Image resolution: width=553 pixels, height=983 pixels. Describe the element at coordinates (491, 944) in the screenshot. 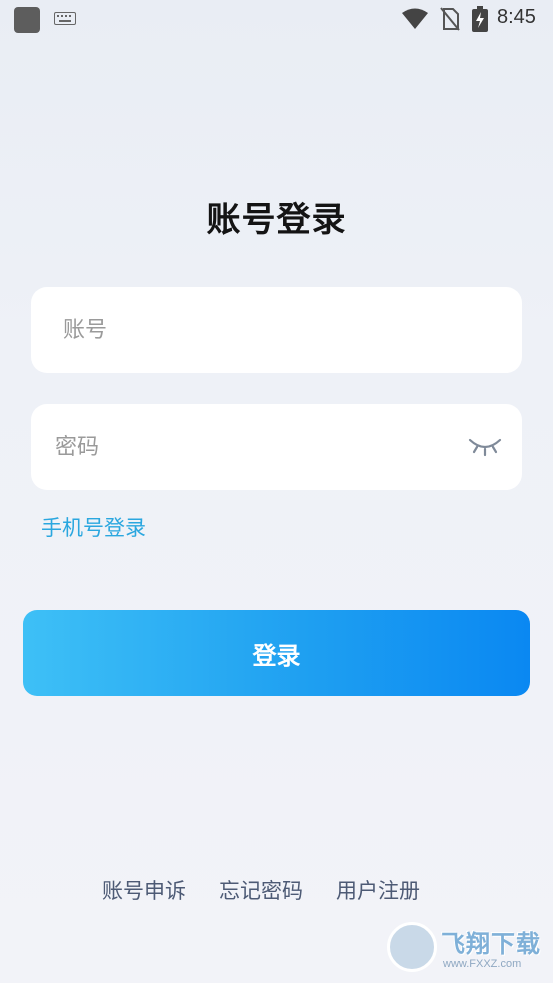

I see `watermark-text: 飞翔下载` at that location.